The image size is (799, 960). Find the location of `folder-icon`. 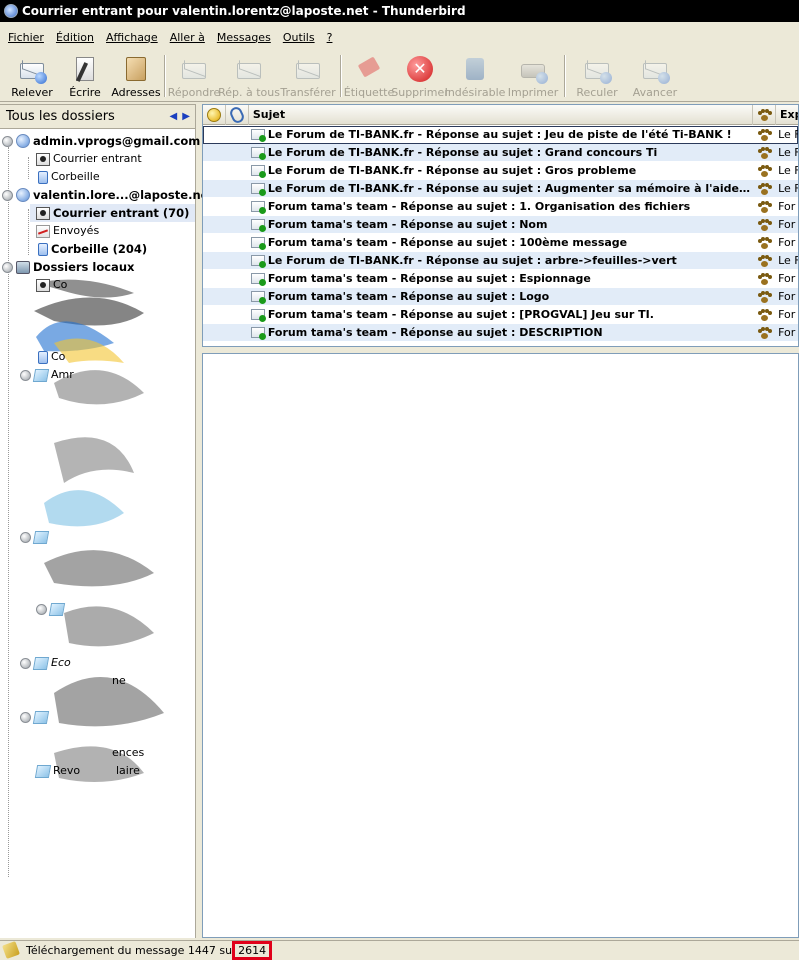

folder-icon is located at coordinates (41, 717).